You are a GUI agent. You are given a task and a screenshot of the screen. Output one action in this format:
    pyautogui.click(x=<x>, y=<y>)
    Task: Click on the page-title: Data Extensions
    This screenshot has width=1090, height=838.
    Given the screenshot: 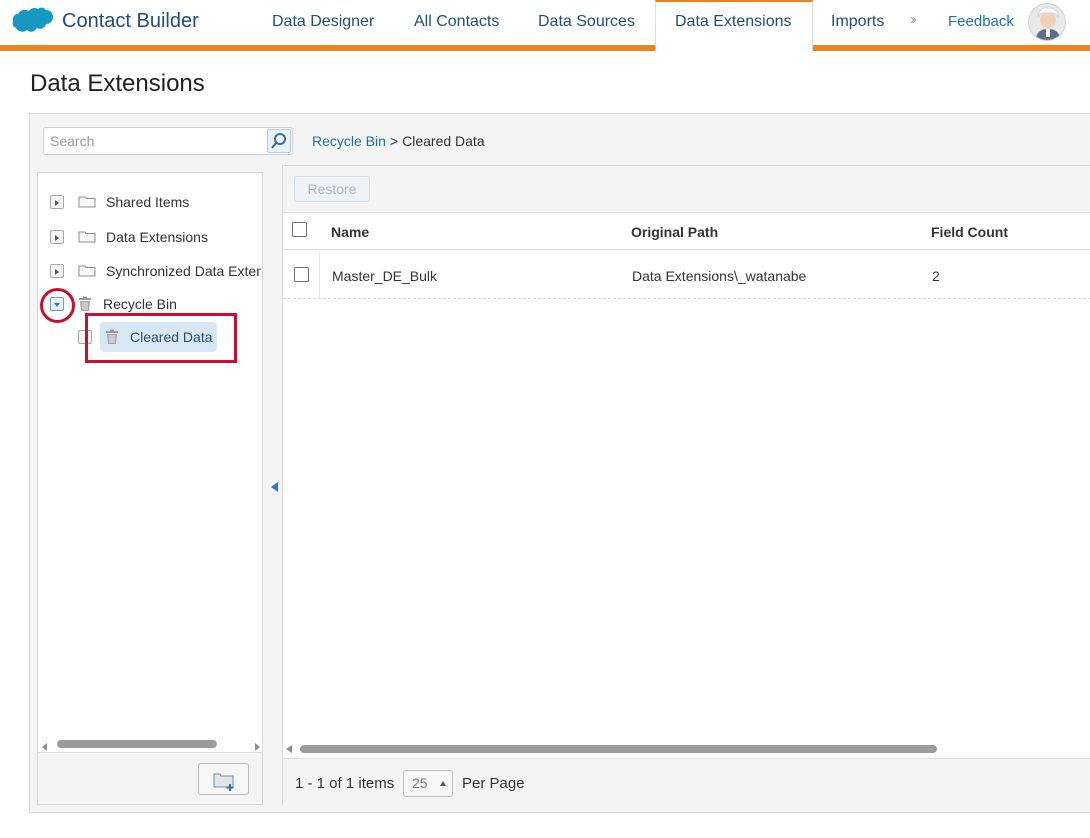 What is the action you would take?
    pyautogui.click(x=117, y=83)
    